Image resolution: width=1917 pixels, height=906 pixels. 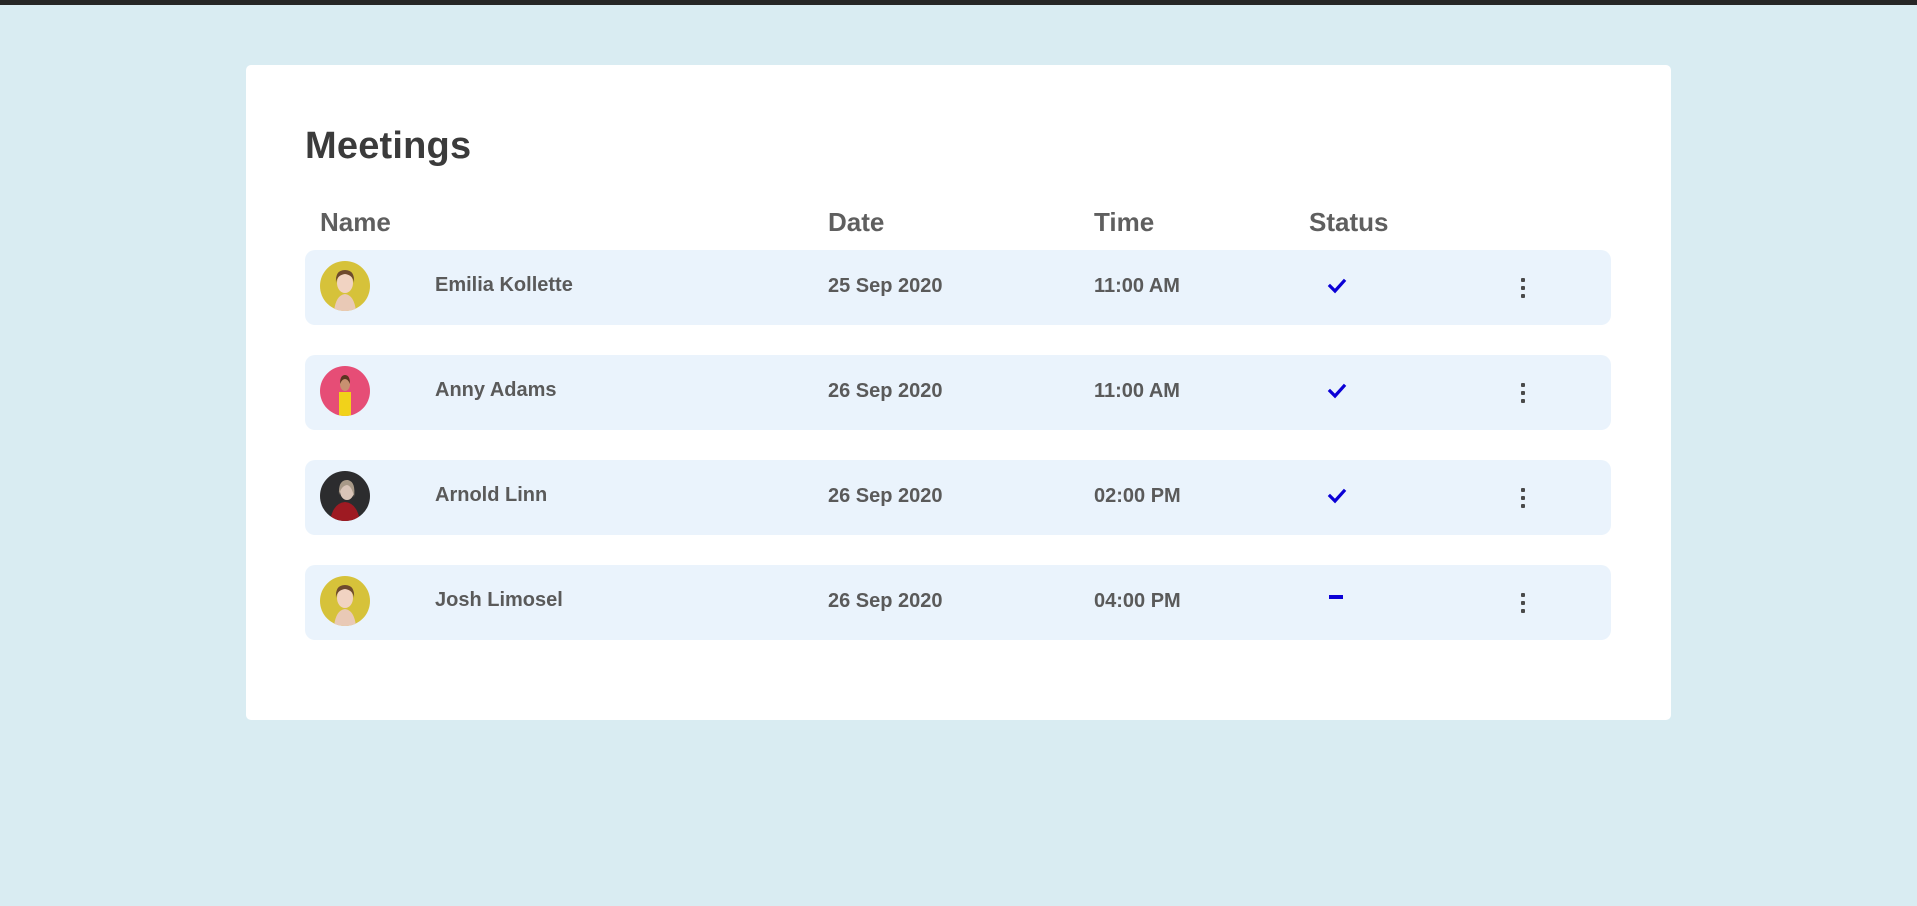 What do you see at coordinates (496, 390) in the screenshot?
I see `row-name: Anny Adams` at bounding box center [496, 390].